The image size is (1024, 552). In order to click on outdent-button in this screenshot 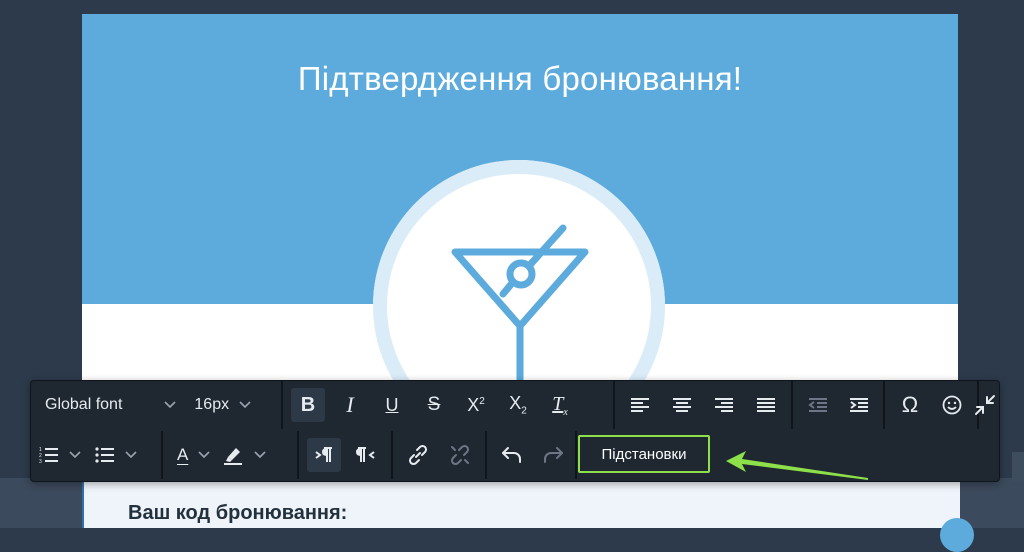, I will do `click(817, 405)`.